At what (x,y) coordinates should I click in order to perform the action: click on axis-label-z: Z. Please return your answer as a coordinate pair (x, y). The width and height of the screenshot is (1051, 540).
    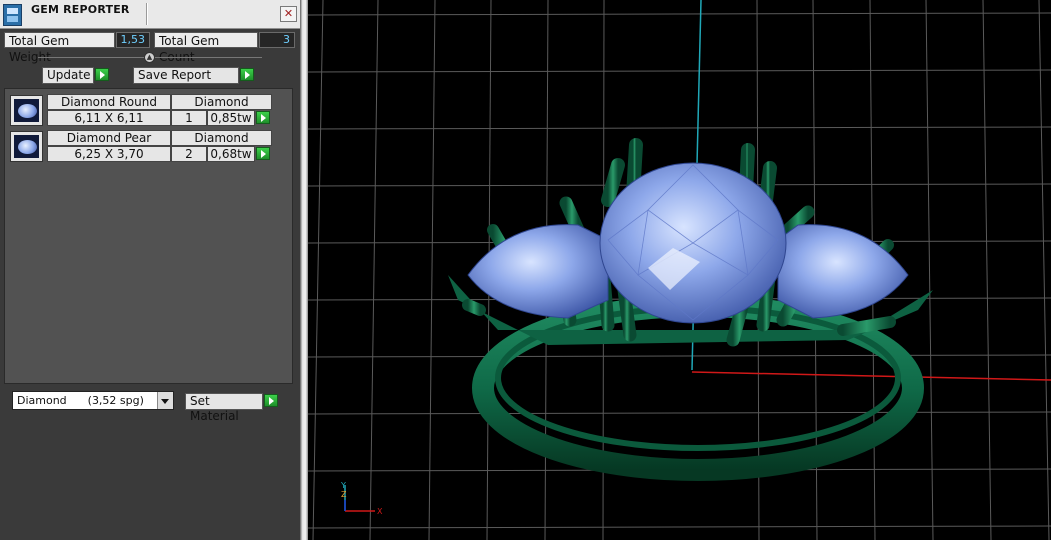
    Looking at the image, I should click on (344, 494).